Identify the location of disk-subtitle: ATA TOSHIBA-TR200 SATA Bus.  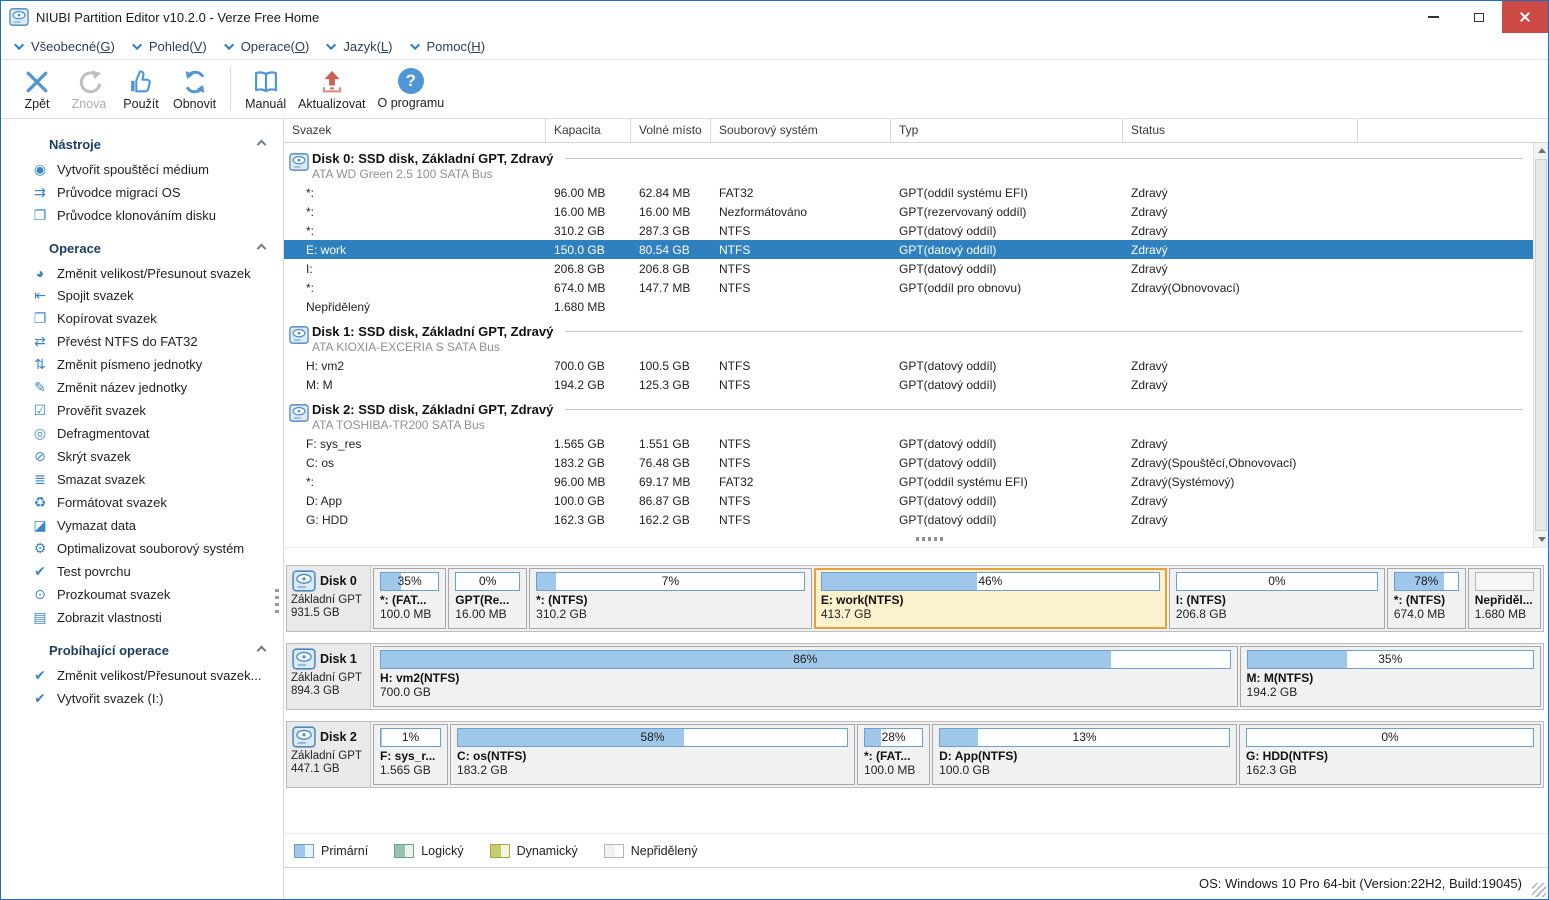
(398, 425).